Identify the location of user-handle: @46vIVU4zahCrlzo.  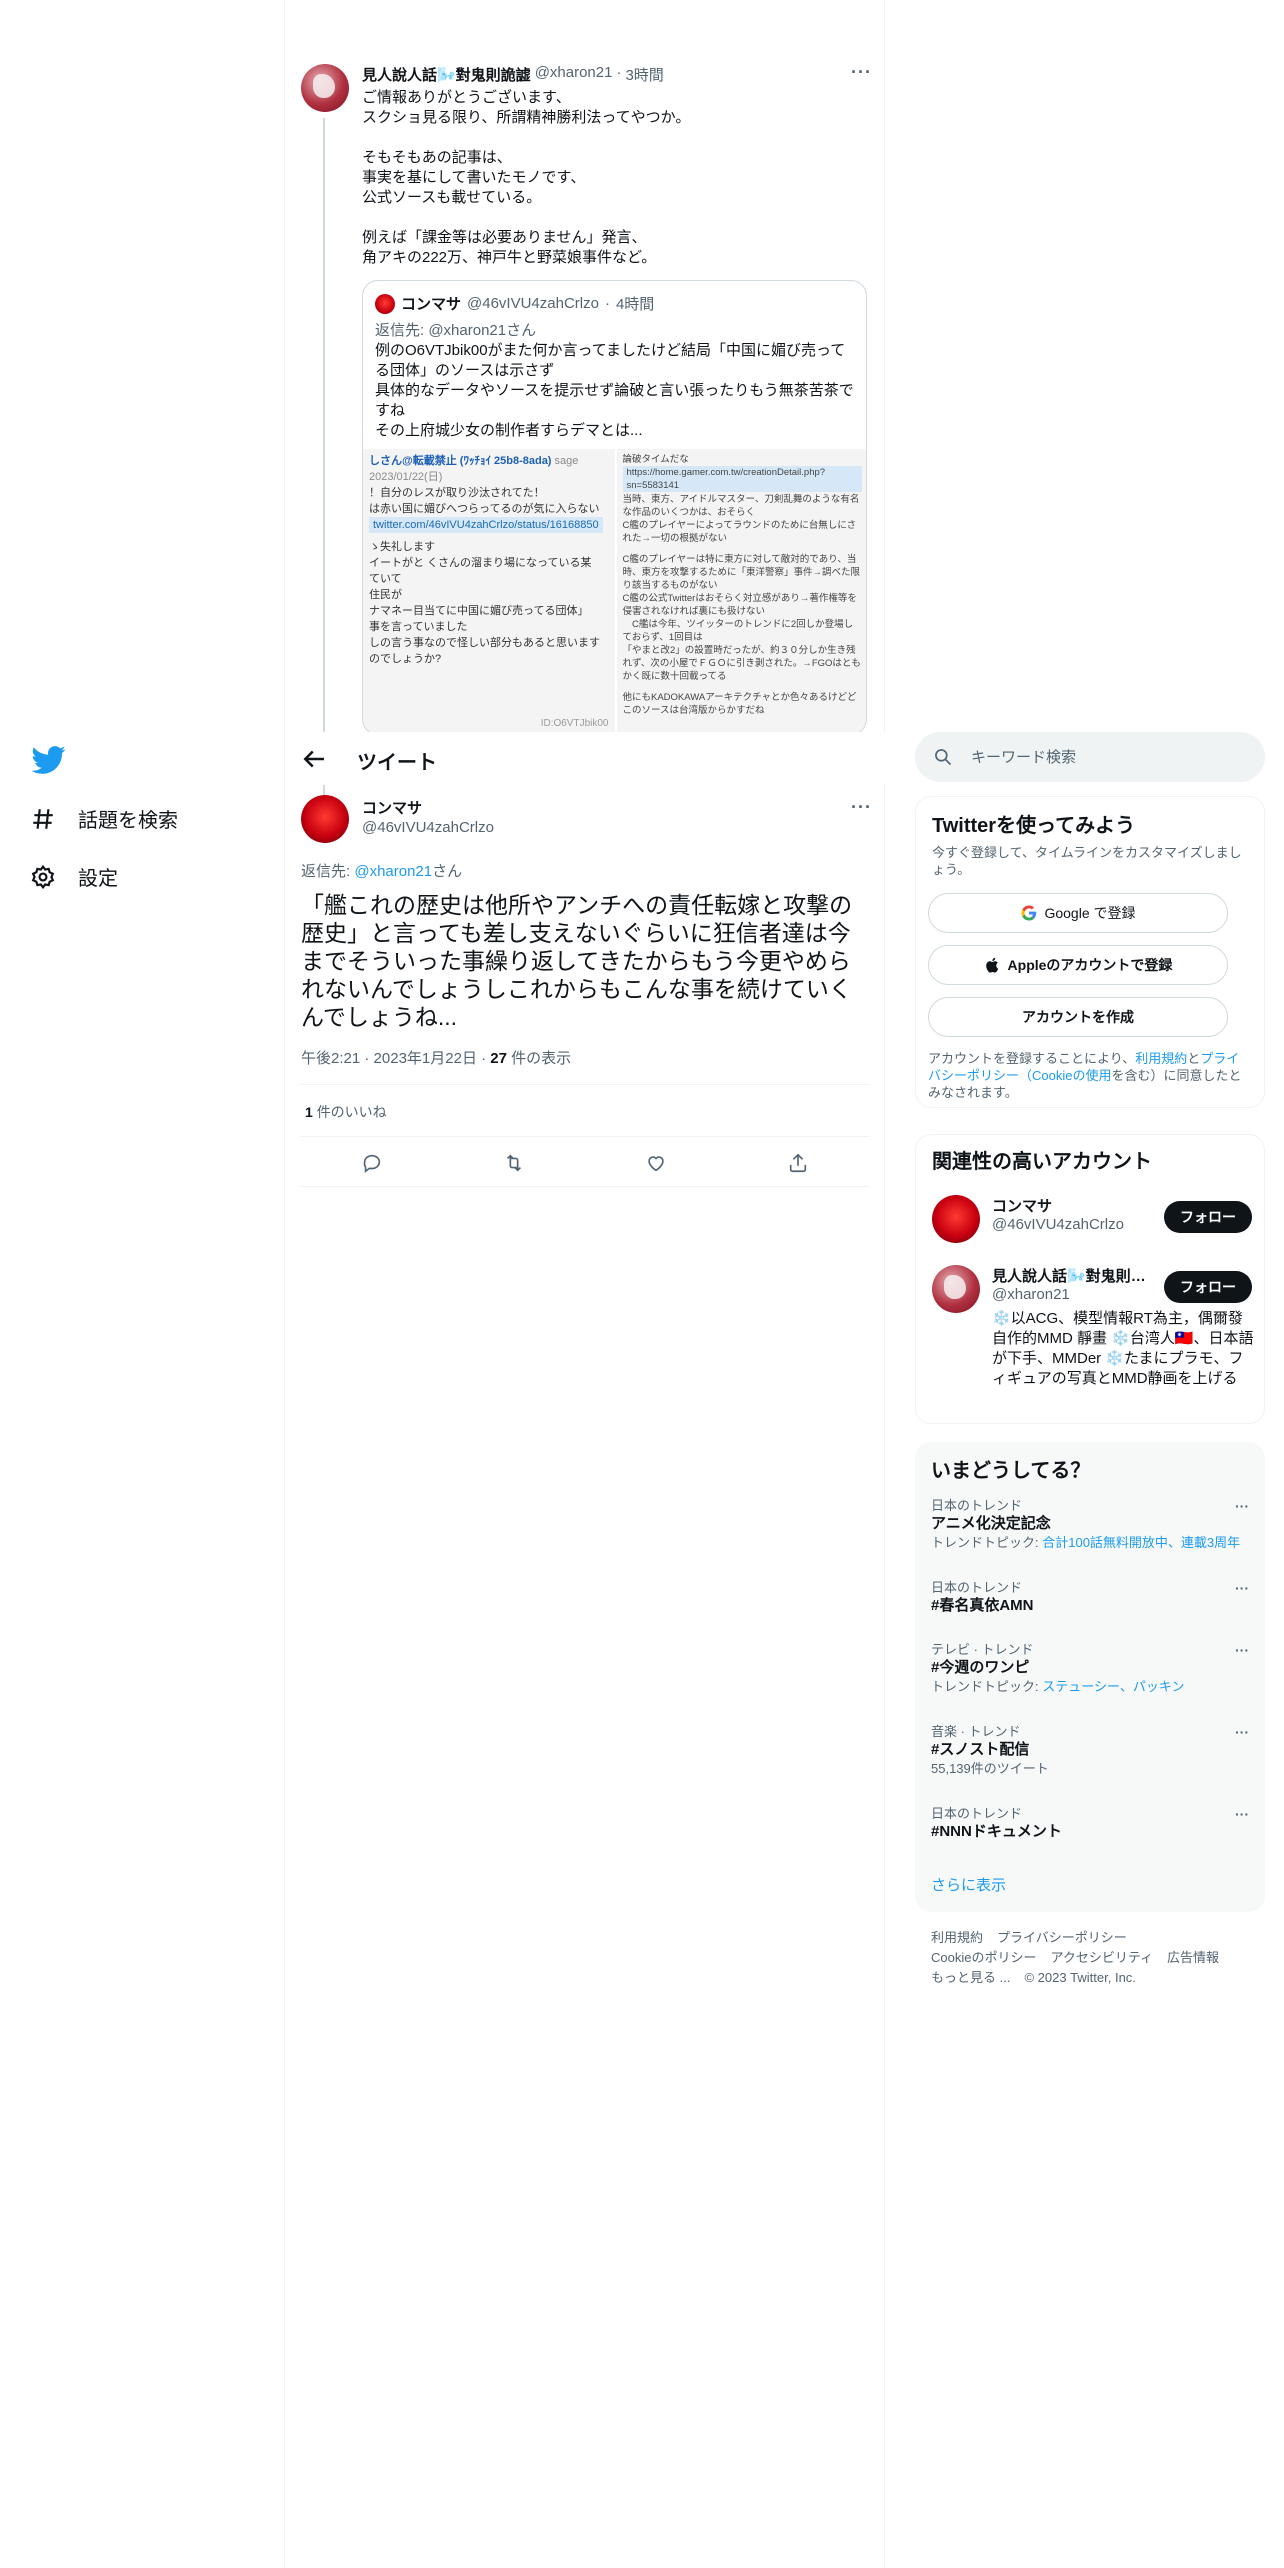
(1058, 1224).